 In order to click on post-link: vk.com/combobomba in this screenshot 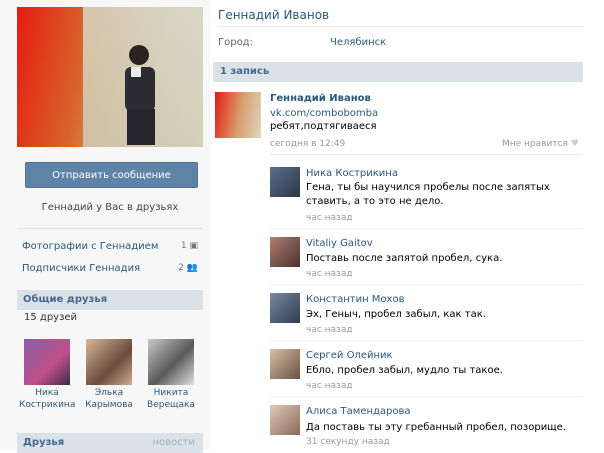, I will do `click(324, 113)`.